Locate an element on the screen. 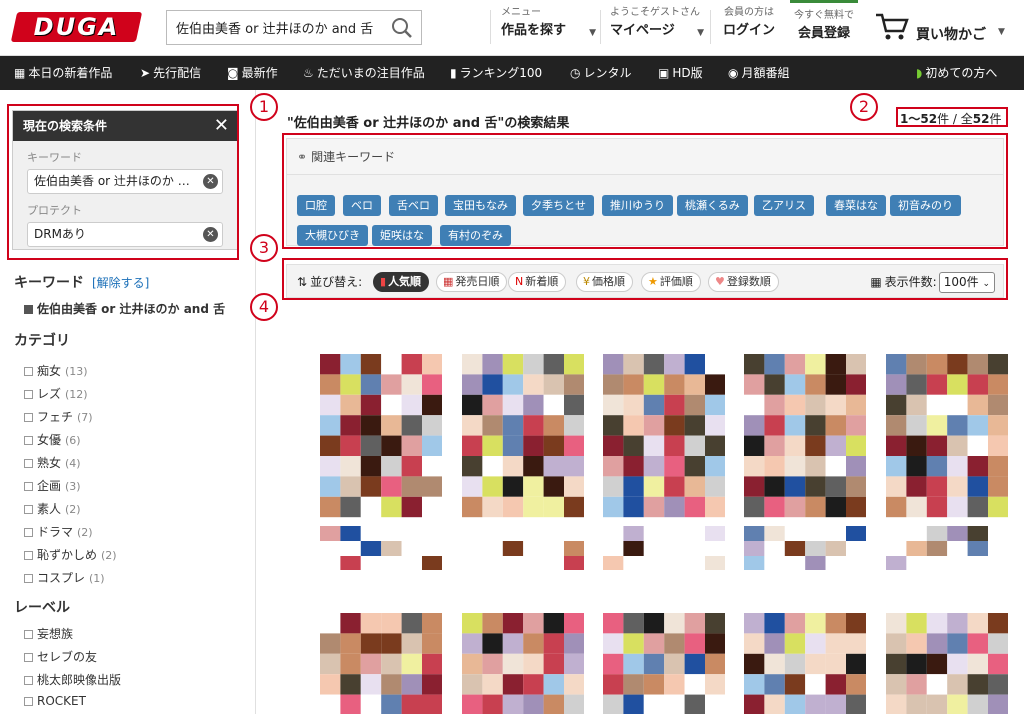  category-label: コスプレ is located at coordinates (61, 578).